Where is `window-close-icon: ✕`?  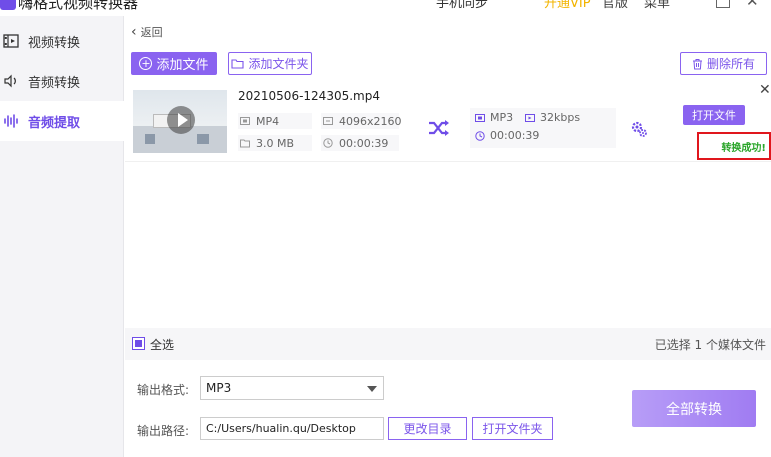
window-close-icon: ✕ is located at coordinates (752, 5).